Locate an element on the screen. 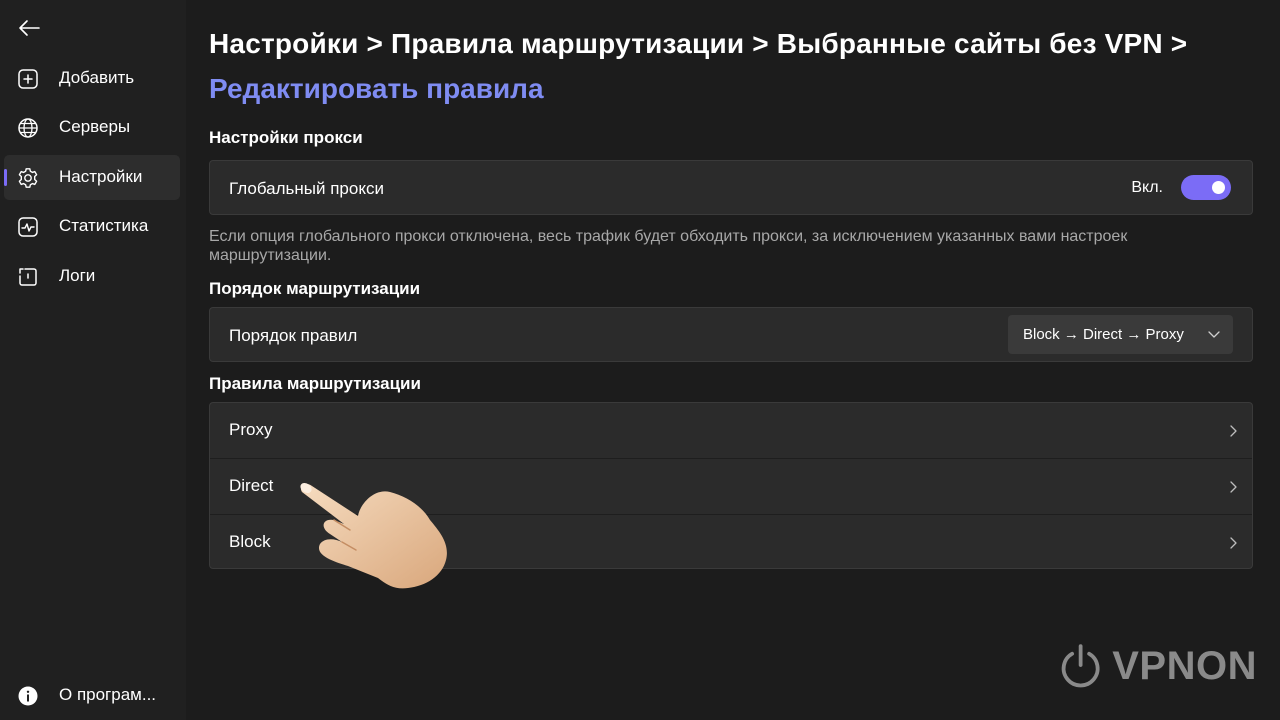 The width and height of the screenshot is (1280, 720). routing-rules-title: Правила маршрутизации is located at coordinates (315, 383).